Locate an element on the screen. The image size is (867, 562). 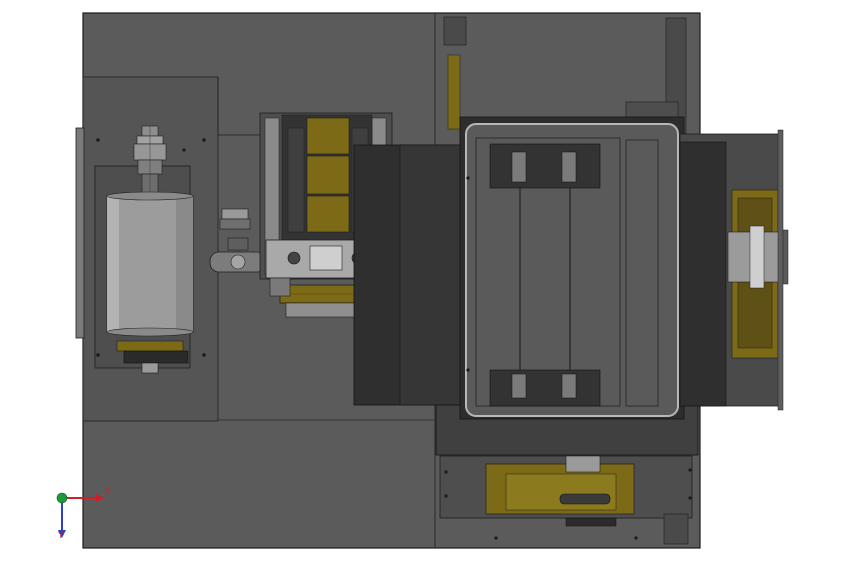
triad-y-label: Y is located at coordinates (61, 536).